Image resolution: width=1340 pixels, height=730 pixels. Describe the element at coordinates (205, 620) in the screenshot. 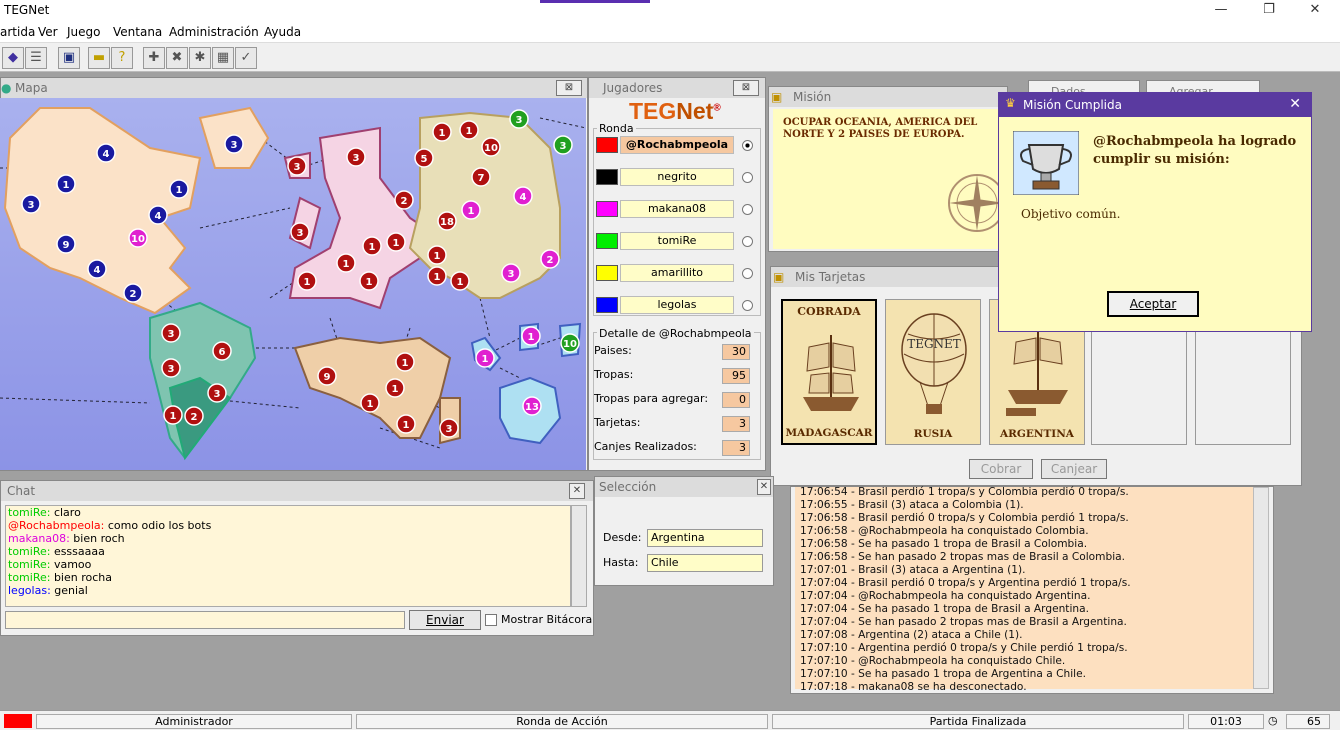

I see `chat-input` at that location.